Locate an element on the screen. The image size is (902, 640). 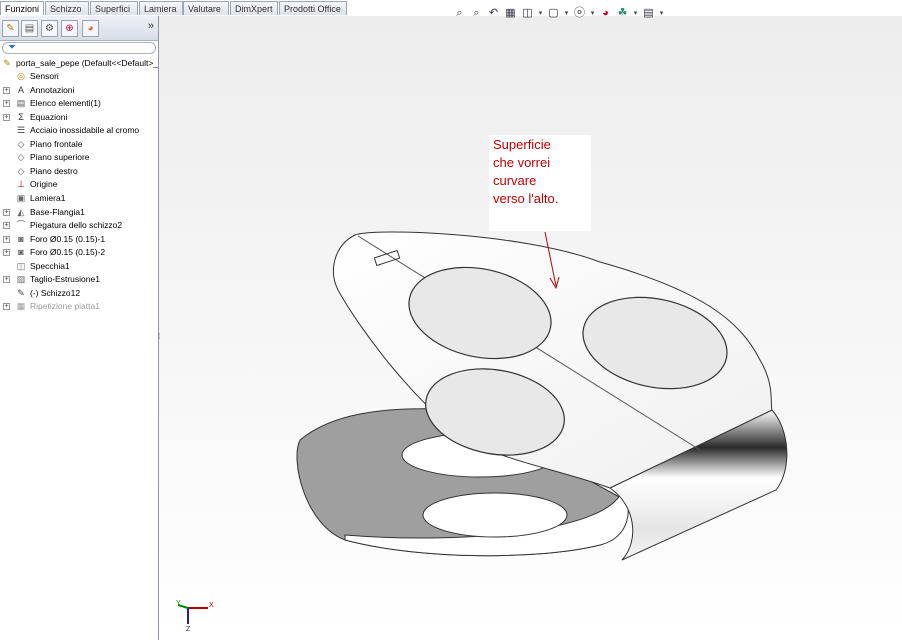
heads-up-view-toolbar: ⌕ ⌕ ↶ ▦ ◫ ▾ ▢ ▾ ⓞ ▾ ◕ ☘ ▾ ▤ ▾ is located at coordinates (558, 13).